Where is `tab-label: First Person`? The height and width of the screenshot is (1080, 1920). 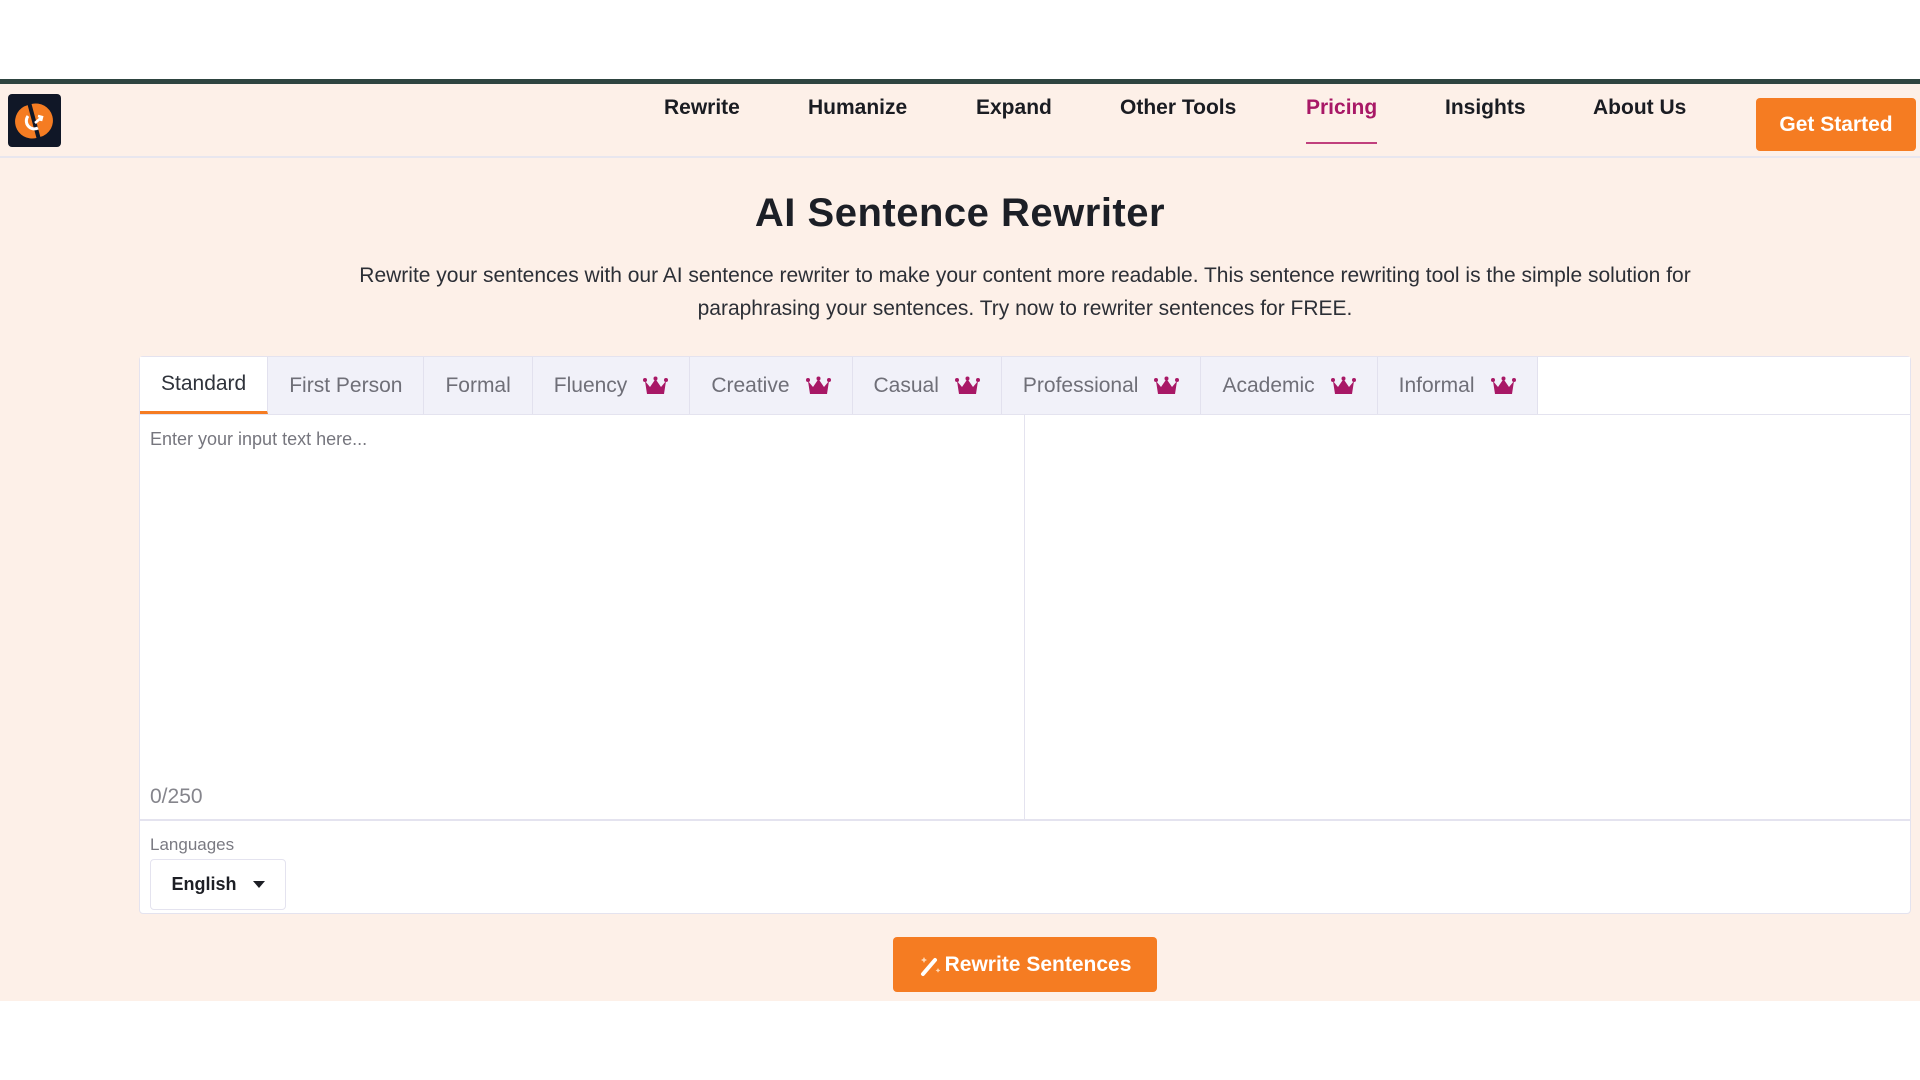 tab-label: First Person is located at coordinates (346, 385).